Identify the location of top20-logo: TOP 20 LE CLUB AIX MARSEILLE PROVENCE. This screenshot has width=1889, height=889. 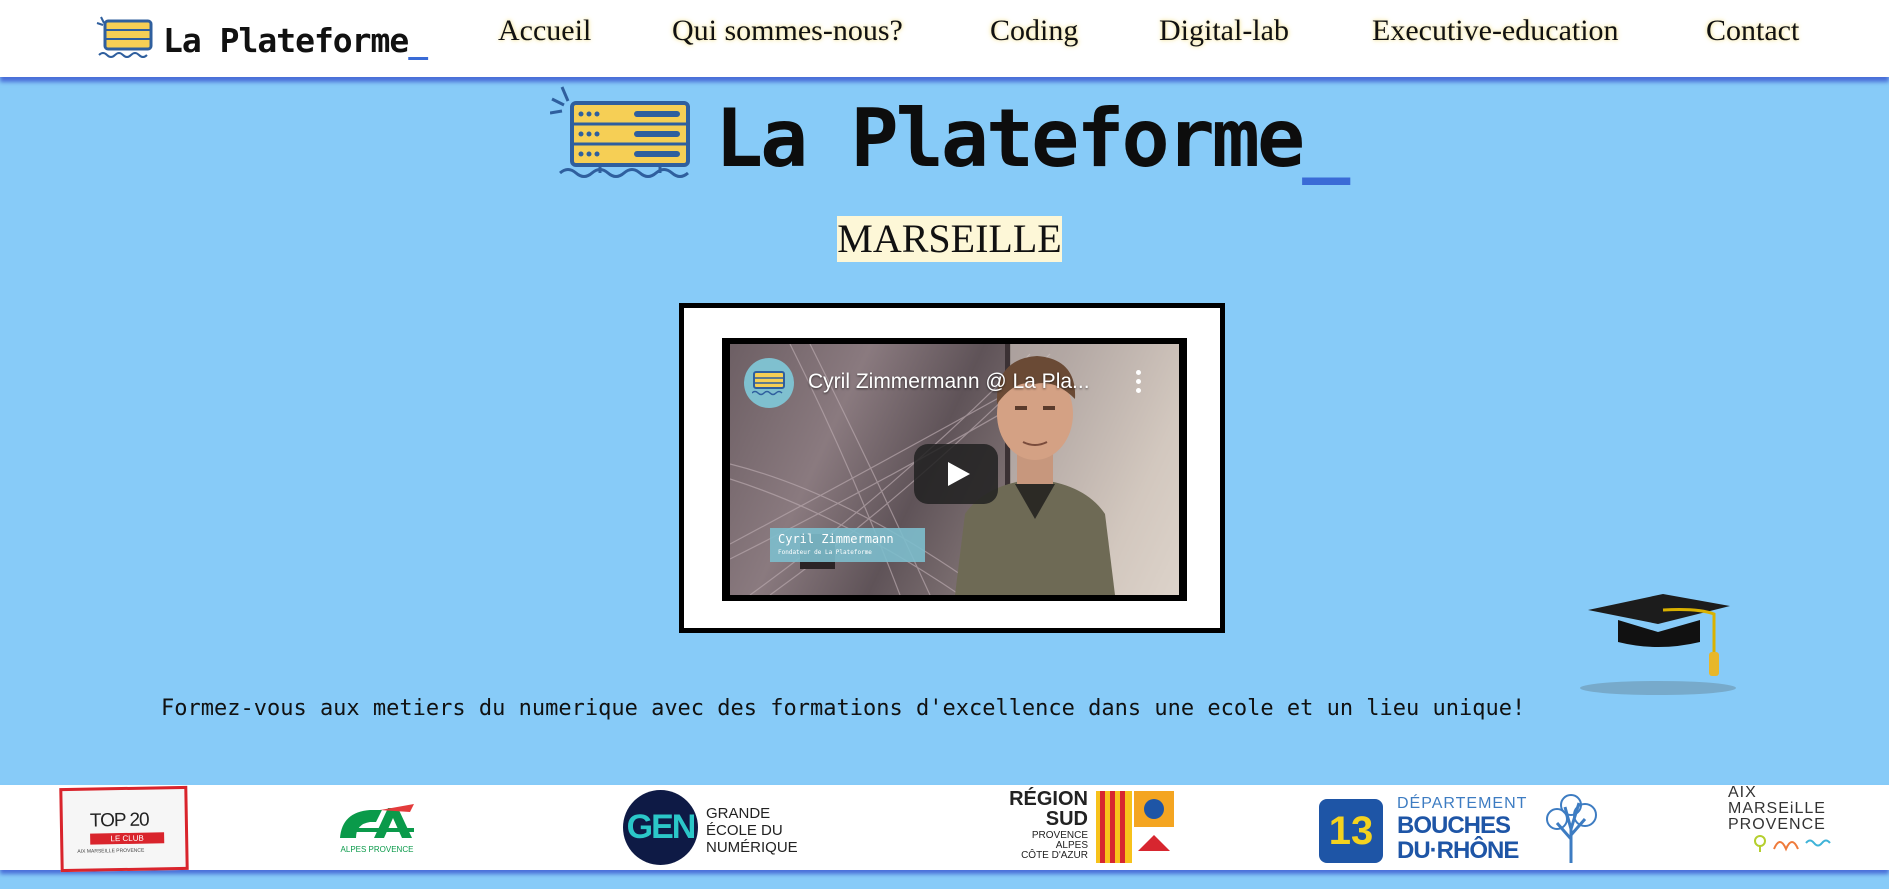
(124, 829).